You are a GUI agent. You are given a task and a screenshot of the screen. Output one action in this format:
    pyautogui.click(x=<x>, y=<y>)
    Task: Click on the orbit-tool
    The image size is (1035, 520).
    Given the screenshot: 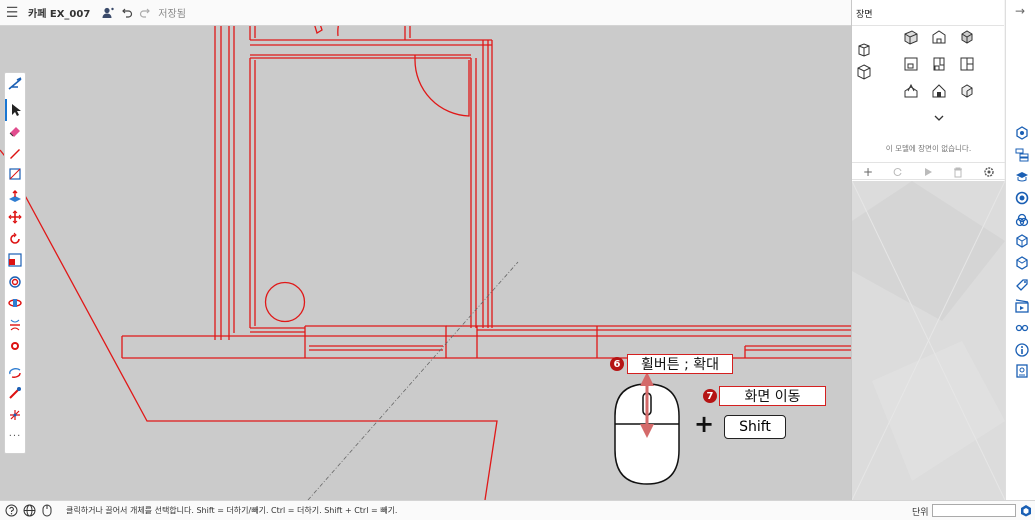 What is the action you would take?
    pyautogui.click(x=15, y=372)
    